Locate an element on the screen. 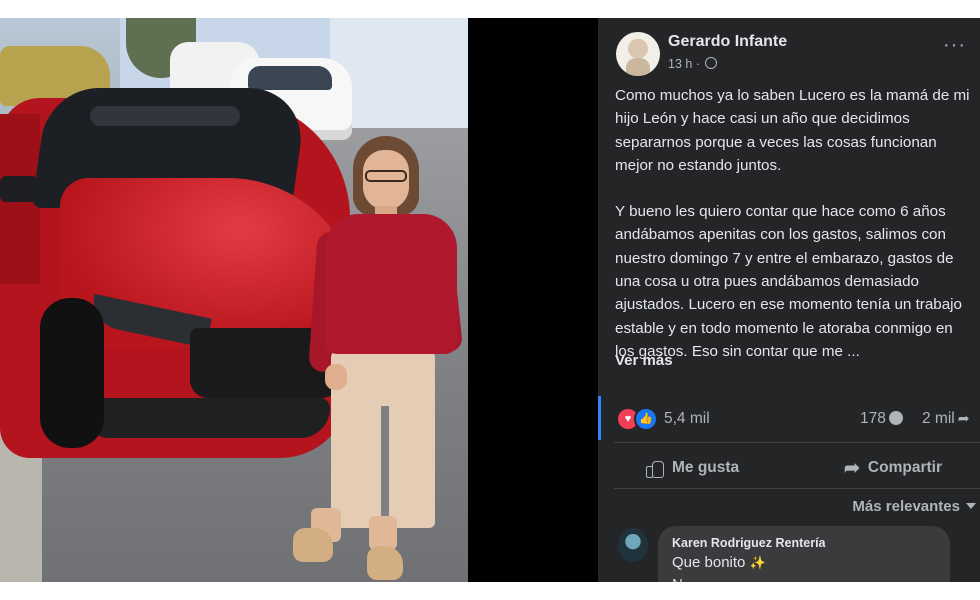  comment-text-value: Que bonito is located at coordinates (709, 562).